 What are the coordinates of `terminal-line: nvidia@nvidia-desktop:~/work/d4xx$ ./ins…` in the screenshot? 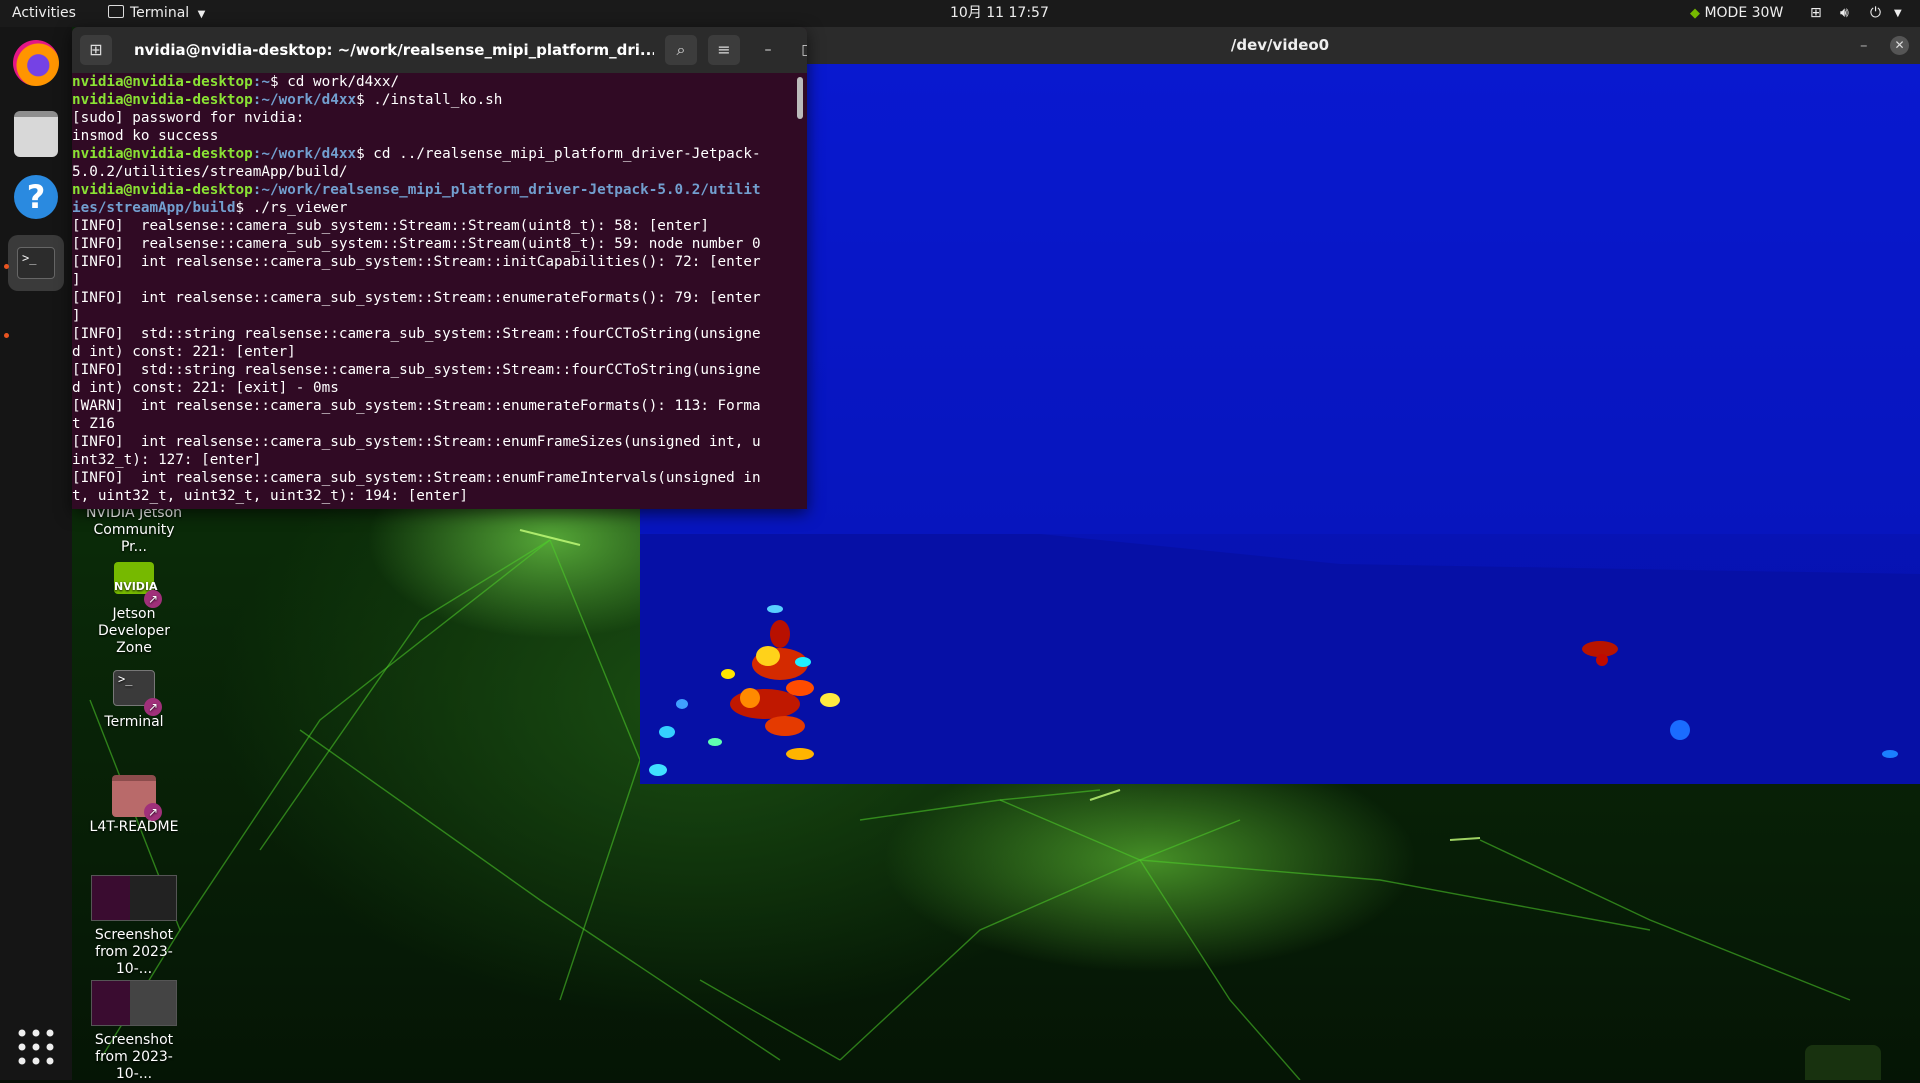 It's located at (433, 100).